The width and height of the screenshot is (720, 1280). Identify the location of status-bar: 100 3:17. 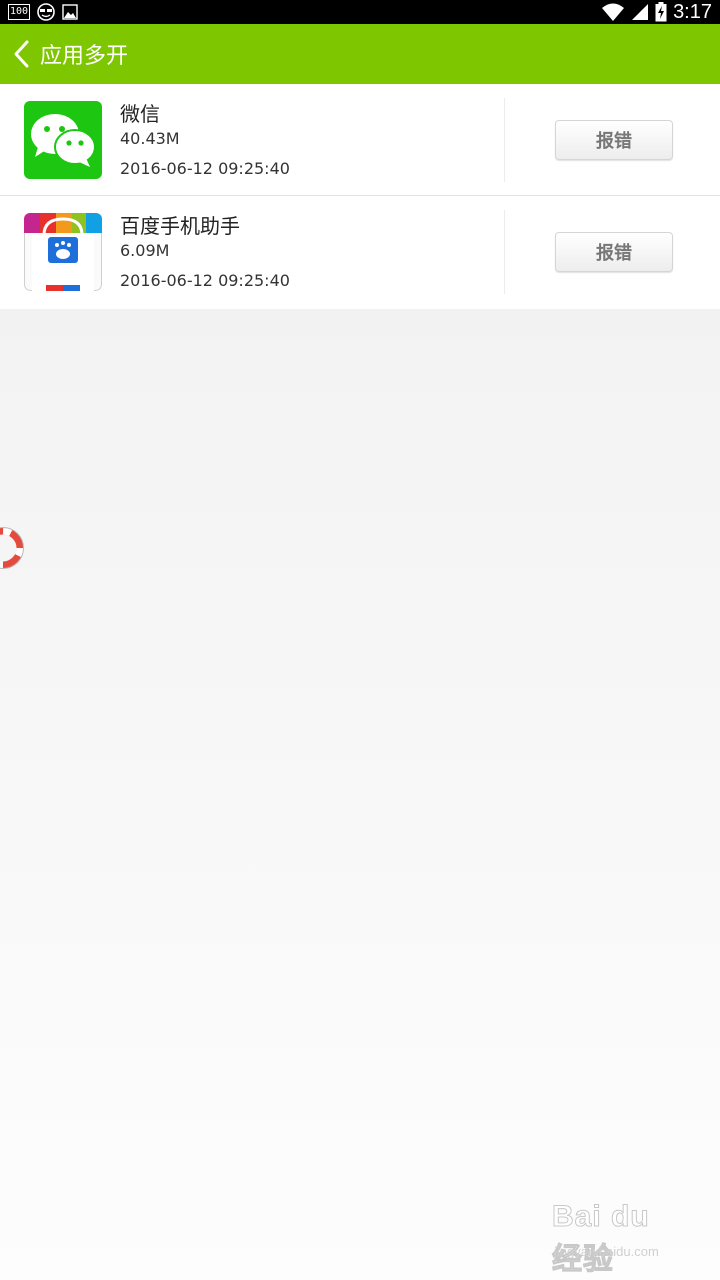
(360, 12).